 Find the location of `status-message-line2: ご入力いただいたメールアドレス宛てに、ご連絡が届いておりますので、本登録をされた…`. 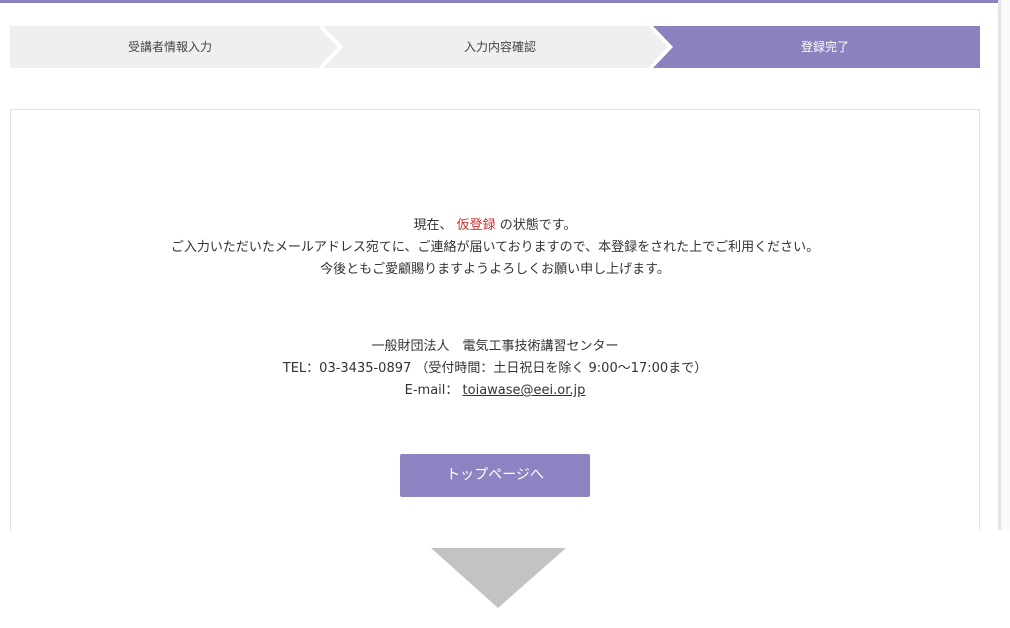

status-message-line2: ご入力いただいたメールアドレス宛てに、ご連絡が届いておりますので、本登録をされた… is located at coordinates (495, 247).